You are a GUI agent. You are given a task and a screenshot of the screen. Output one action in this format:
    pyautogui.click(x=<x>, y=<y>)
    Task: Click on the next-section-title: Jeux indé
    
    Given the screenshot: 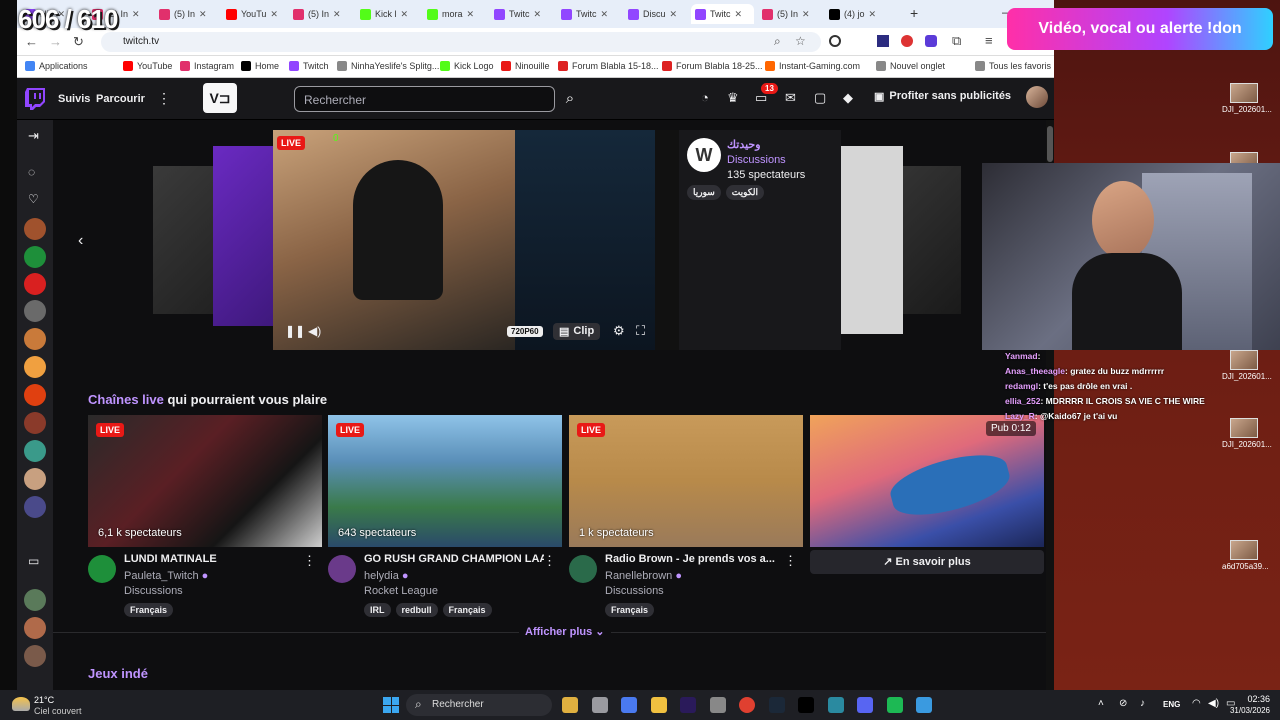 What is the action you would take?
    pyautogui.click(x=118, y=673)
    